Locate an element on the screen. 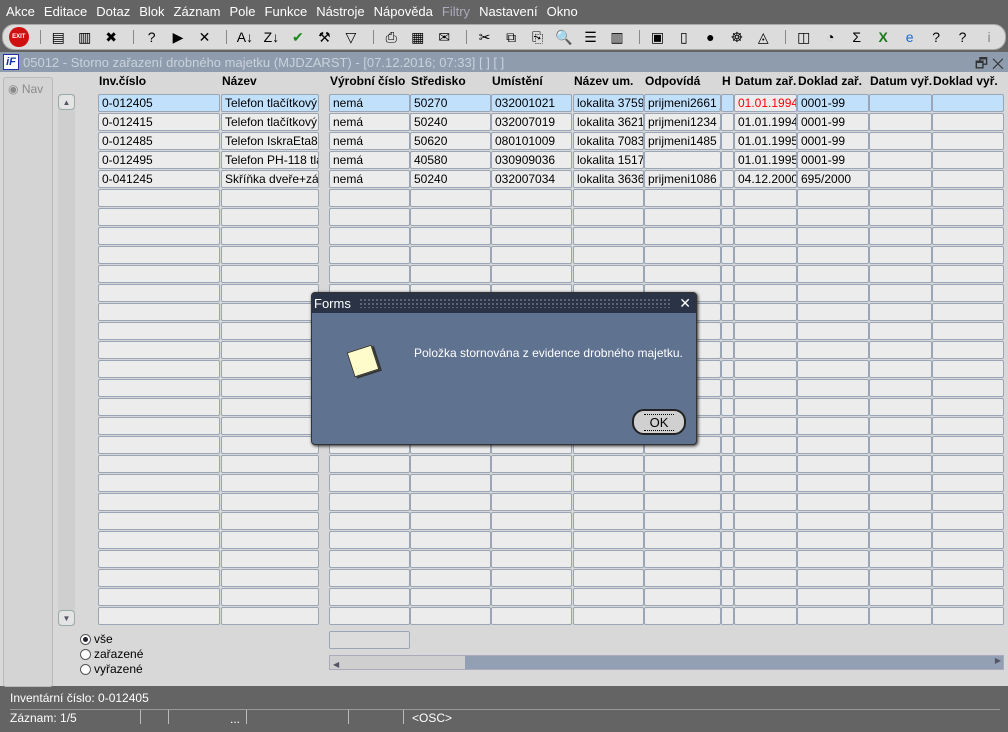 Image resolution: width=1008 pixels, height=732 pixels. table-cell: 032007019 is located at coordinates (531, 122).